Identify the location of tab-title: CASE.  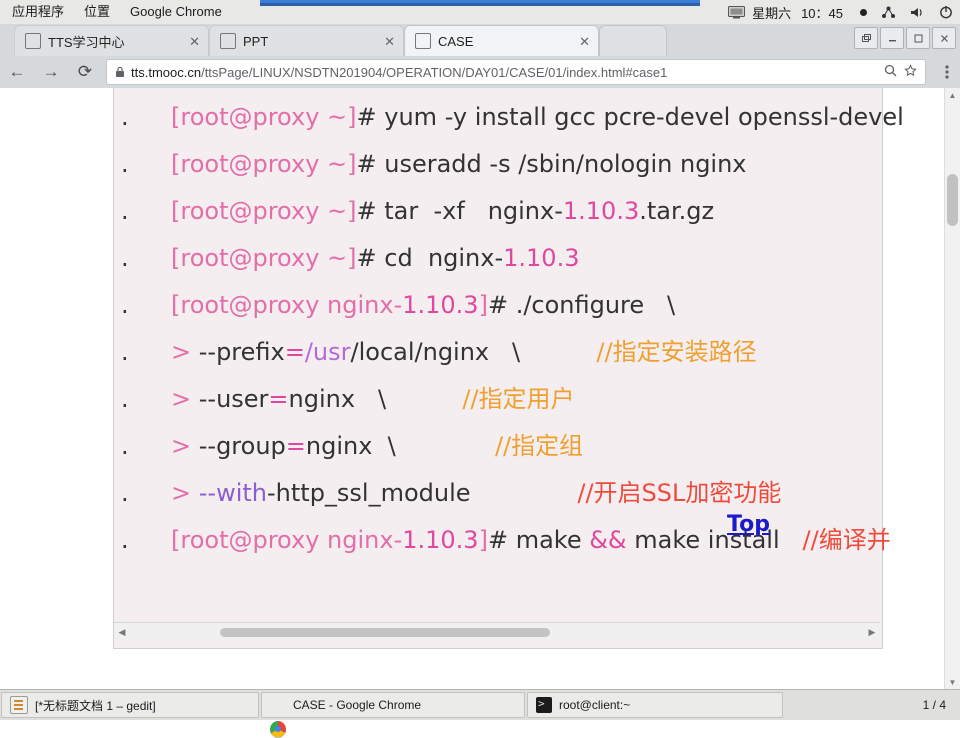
(504, 41).